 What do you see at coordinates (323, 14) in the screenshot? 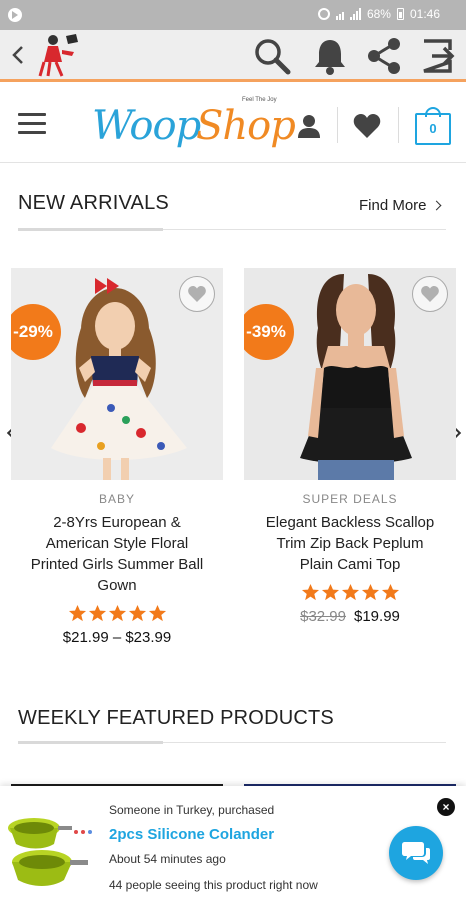
I see `alarm-icon` at bounding box center [323, 14].